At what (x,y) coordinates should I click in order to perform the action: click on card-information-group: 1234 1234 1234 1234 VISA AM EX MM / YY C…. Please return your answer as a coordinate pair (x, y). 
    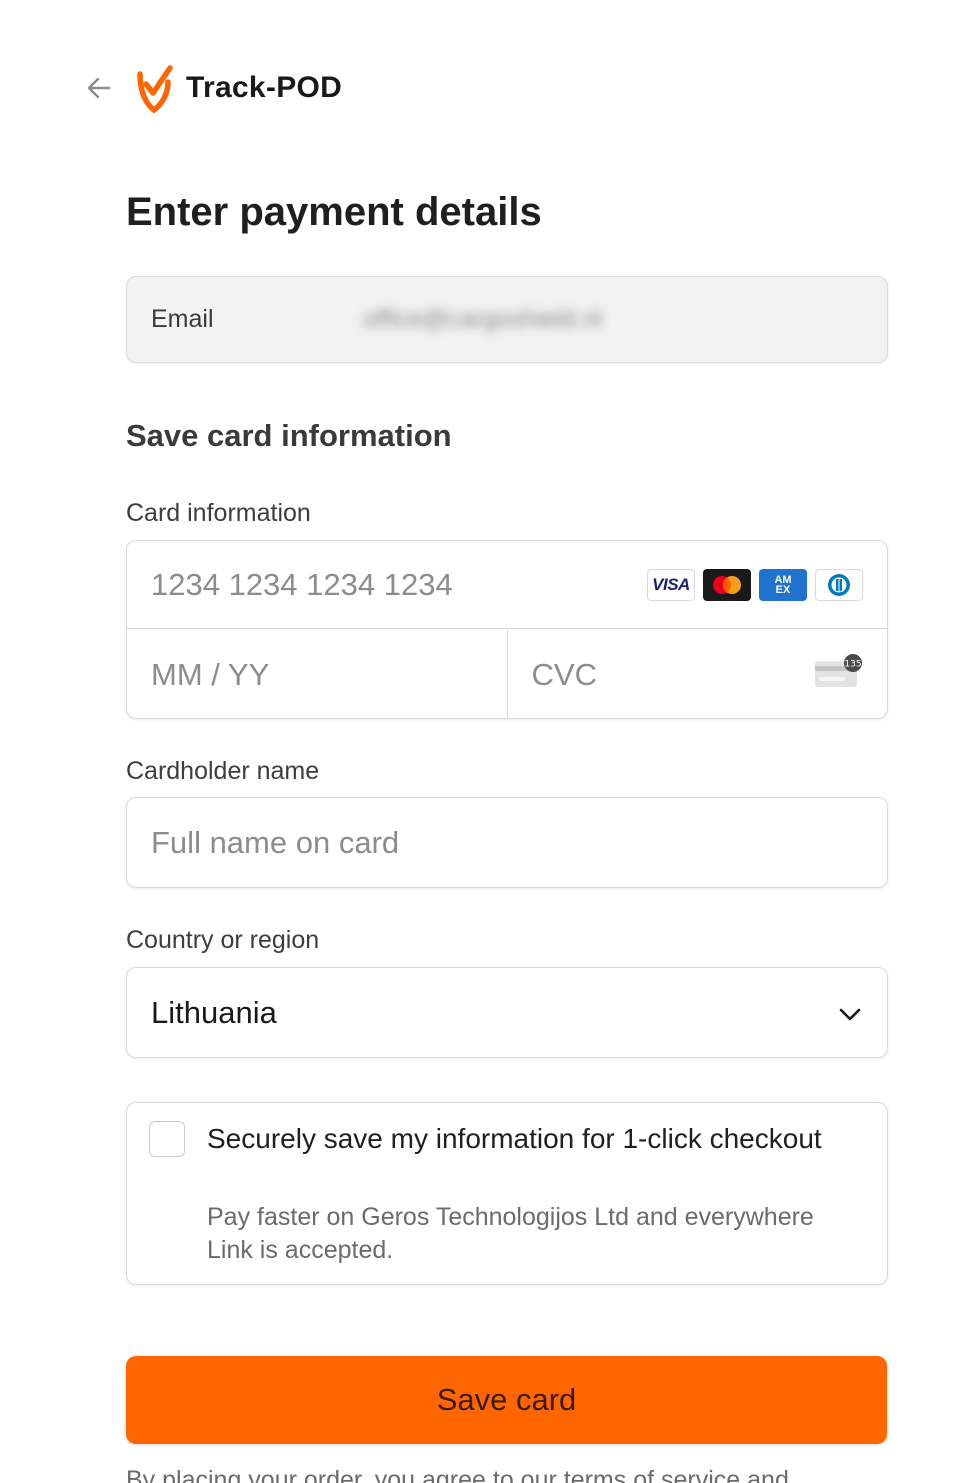
    Looking at the image, I should click on (507, 629).